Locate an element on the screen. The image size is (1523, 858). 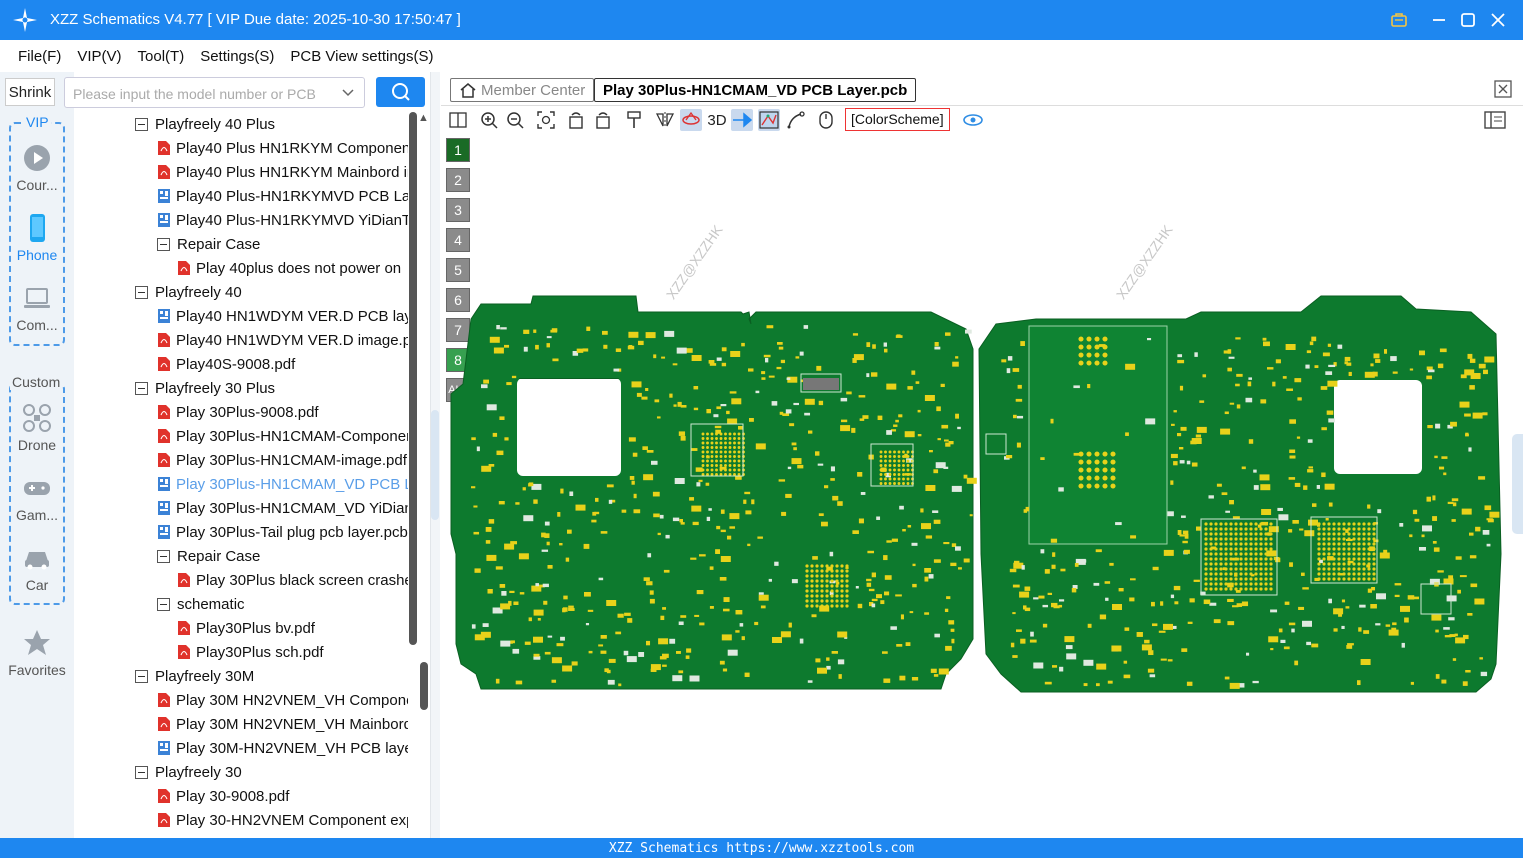
tree-file: Play30Plus sch.pdf is located at coordinates (250, 652).